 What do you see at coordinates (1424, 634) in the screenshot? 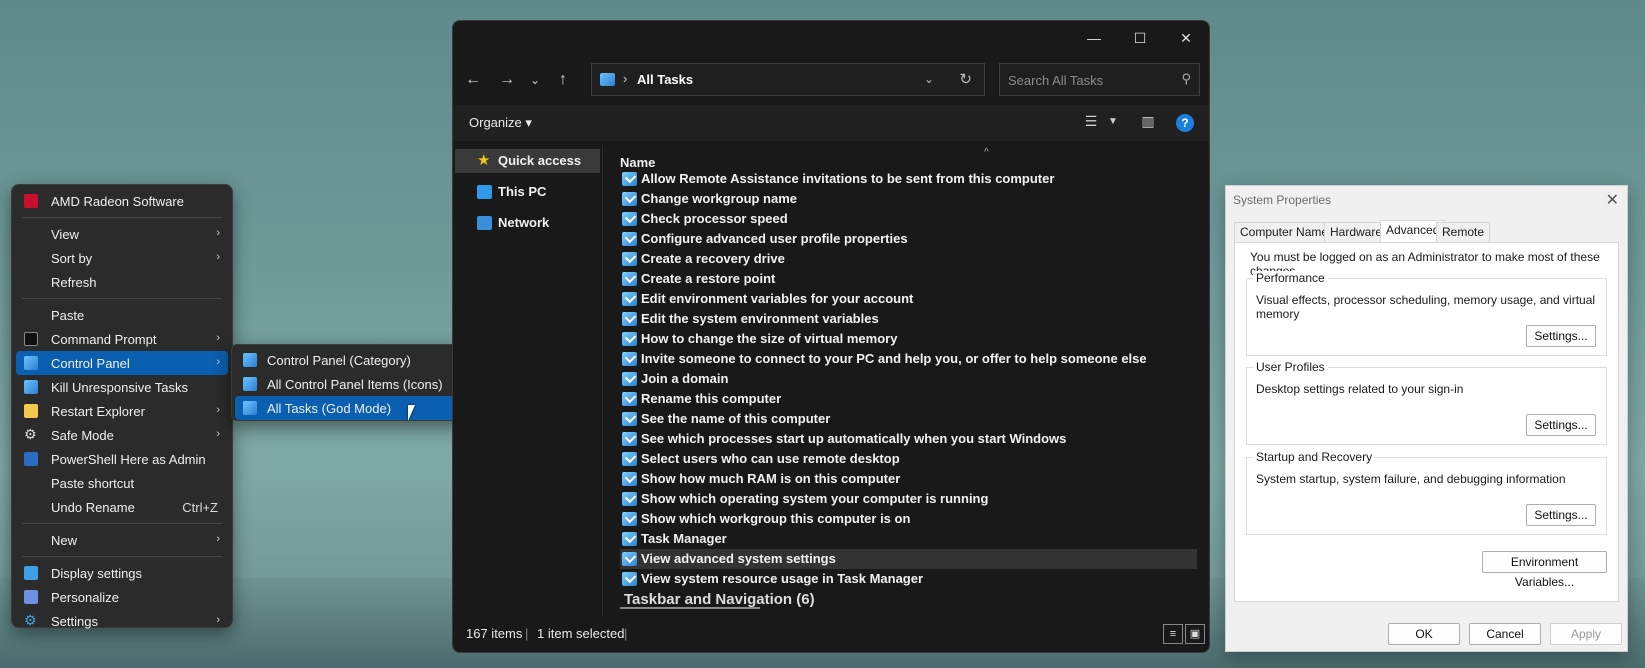
I see `ok-button: OK` at bounding box center [1424, 634].